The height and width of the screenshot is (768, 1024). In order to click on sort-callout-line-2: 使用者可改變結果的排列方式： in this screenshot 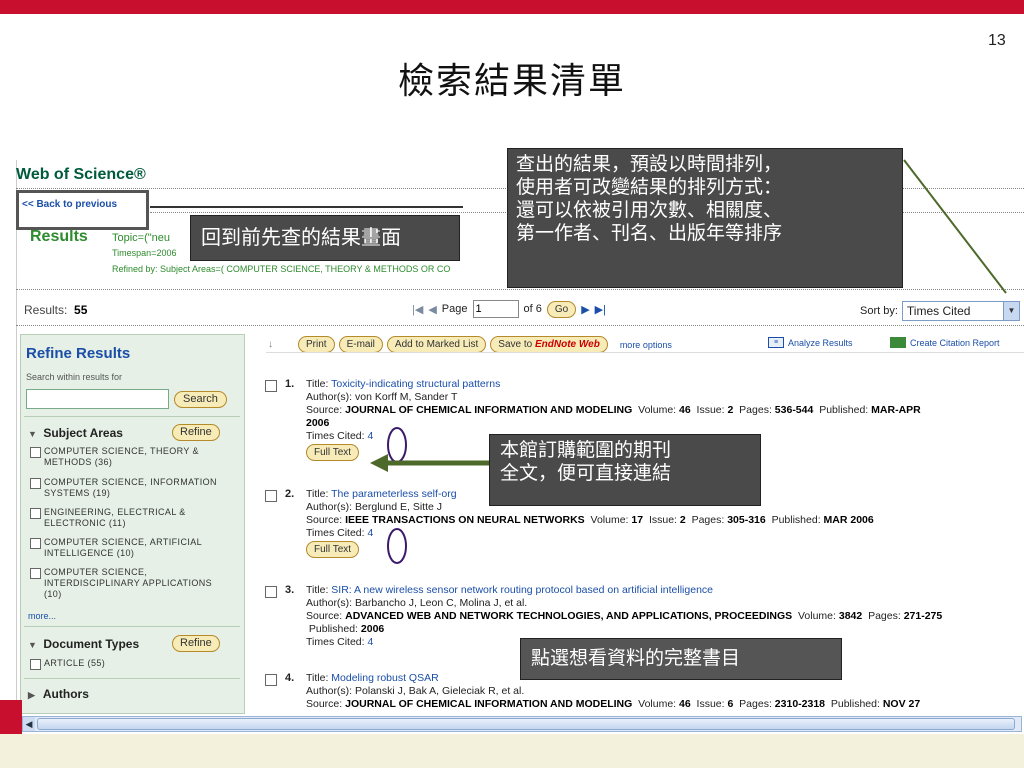, I will do `click(649, 187)`.